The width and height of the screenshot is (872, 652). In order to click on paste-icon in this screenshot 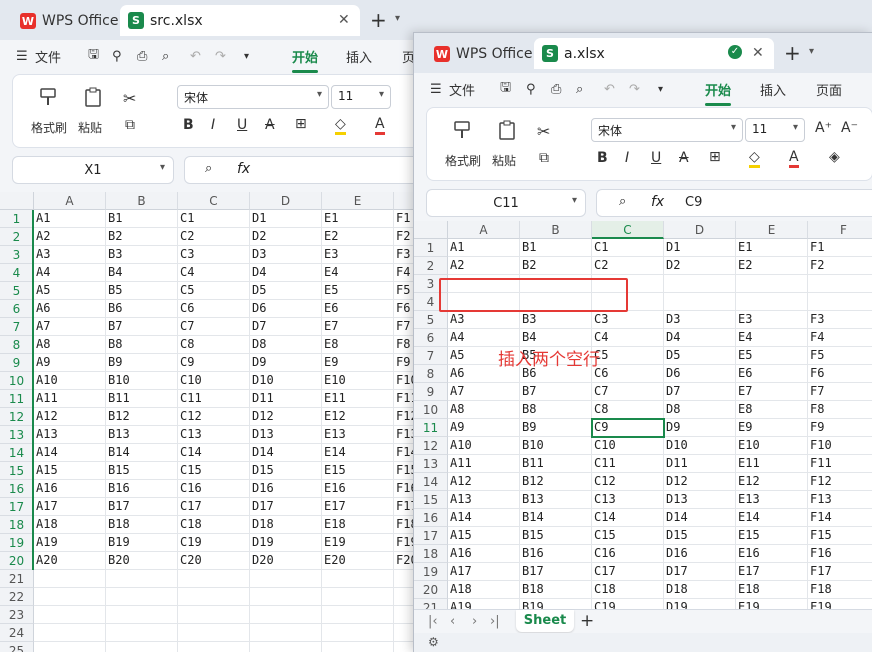, I will do `click(508, 130)`.